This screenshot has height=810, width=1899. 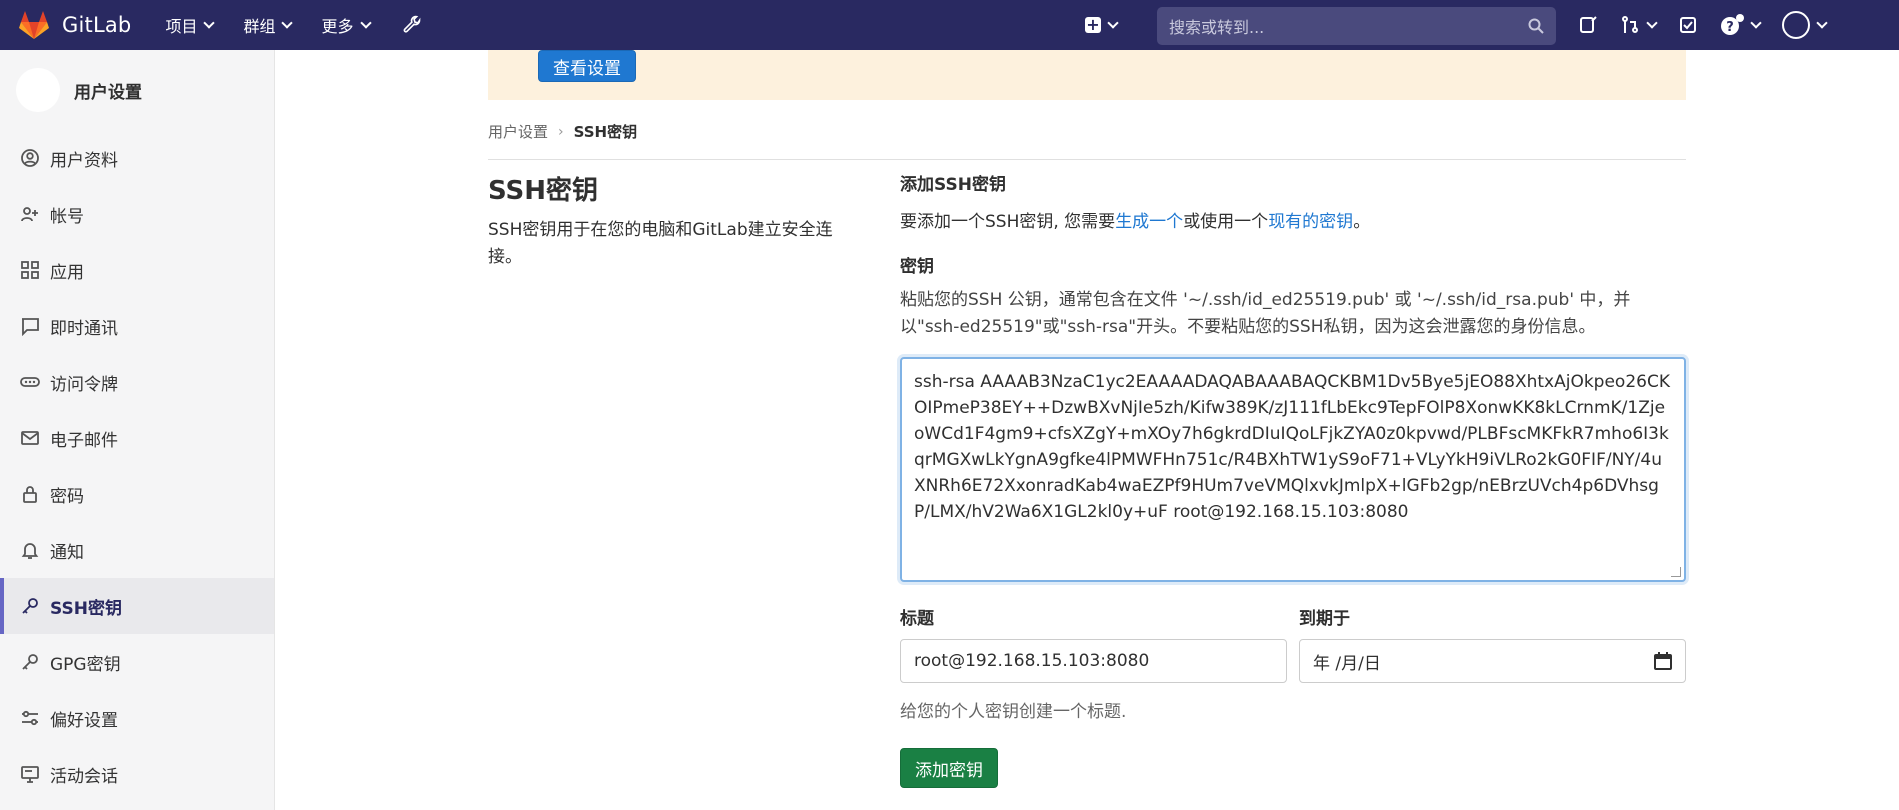 I want to click on page-intro: SSH密钥 SSH密钥用于在您的电脑和GitLab建立安全连接。, so click(x=668, y=220).